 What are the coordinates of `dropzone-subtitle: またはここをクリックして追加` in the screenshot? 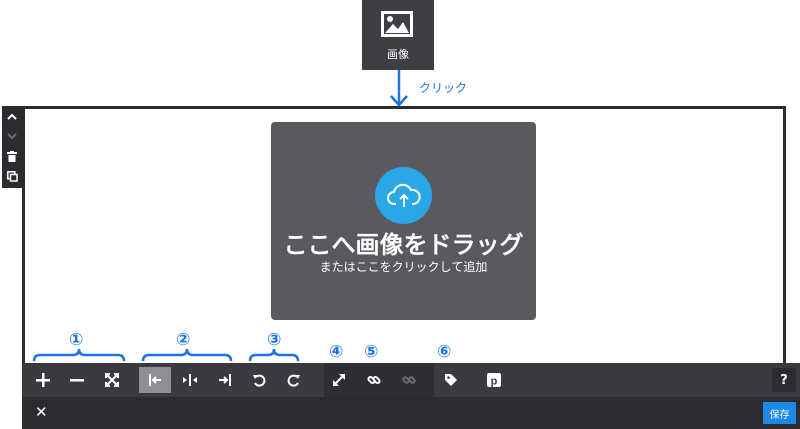 It's located at (403, 267).